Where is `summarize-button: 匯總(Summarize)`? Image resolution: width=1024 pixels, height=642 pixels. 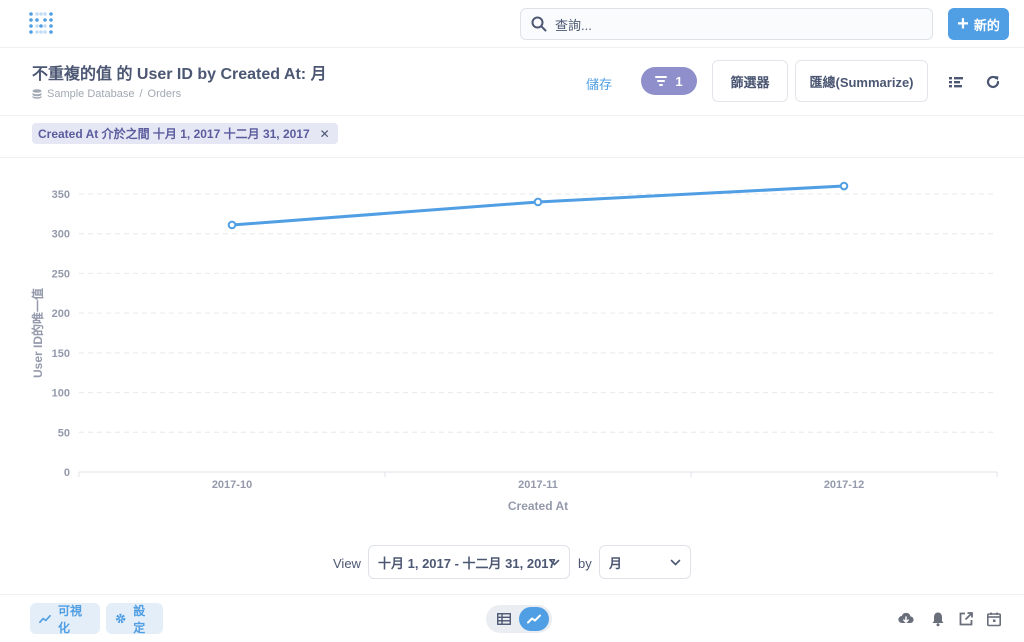
summarize-button: 匯總(Summarize) is located at coordinates (861, 81).